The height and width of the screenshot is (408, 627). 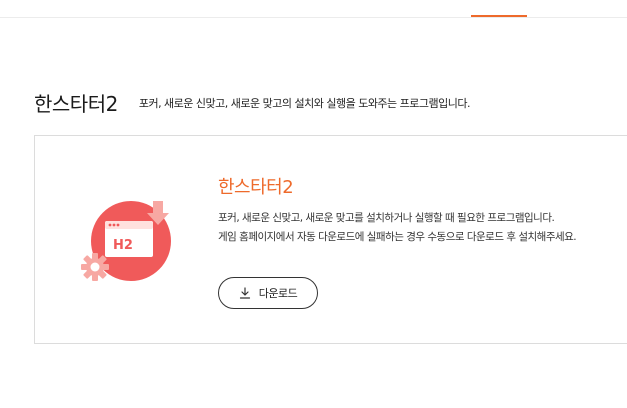 What do you see at coordinates (95, 267) in the screenshot?
I see `logo-gear` at bounding box center [95, 267].